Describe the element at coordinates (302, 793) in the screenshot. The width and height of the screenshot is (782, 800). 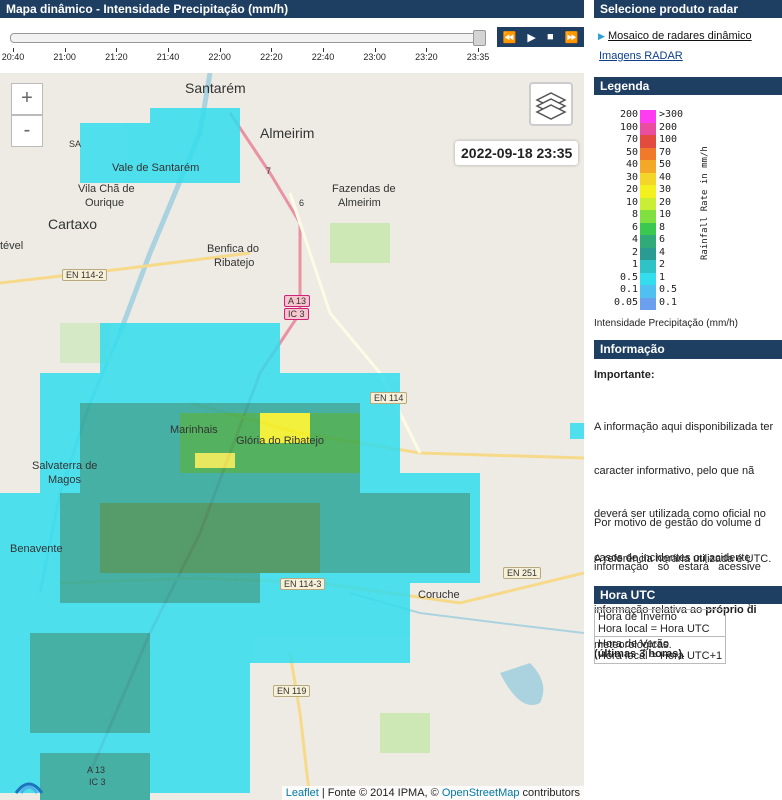
I see `leaflet-link: Leaflet` at that location.